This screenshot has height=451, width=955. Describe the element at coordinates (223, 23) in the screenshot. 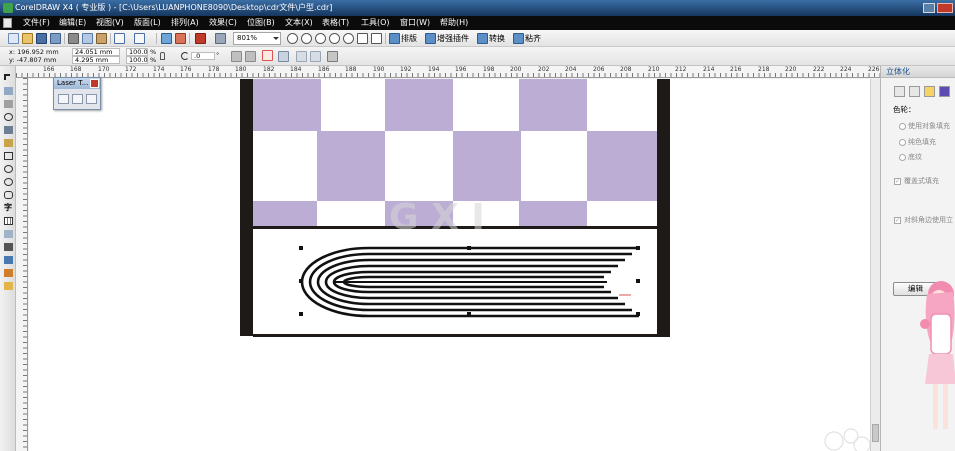

I see `menu-effects: 效果(C)` at that location.